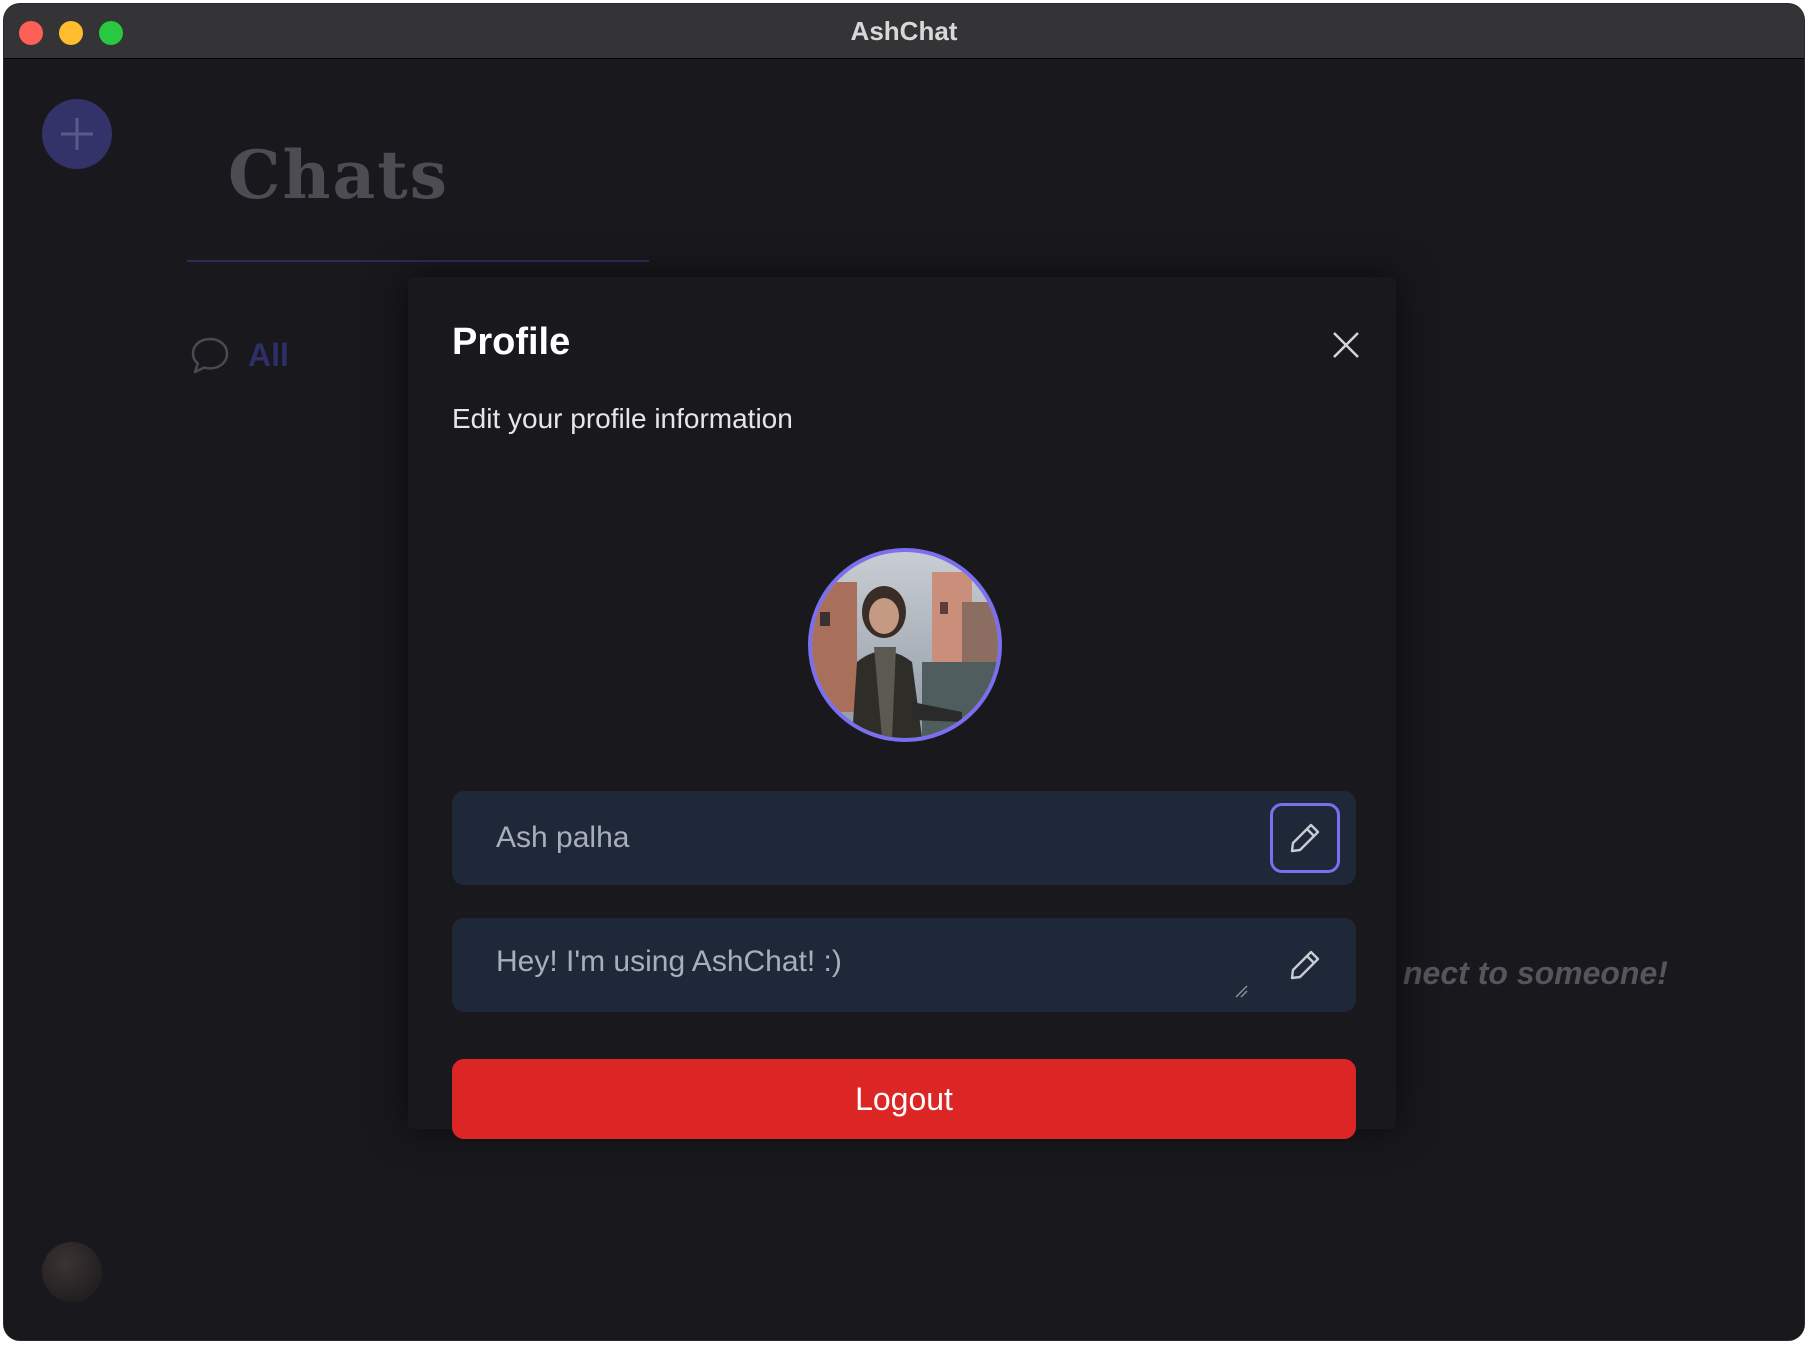 This screenshot has height=1347, width=1813. What do you see at coordinates (1241, 991) in the screenshot?
I see `resize-grip-icon` at bounding box center [1241, 991].